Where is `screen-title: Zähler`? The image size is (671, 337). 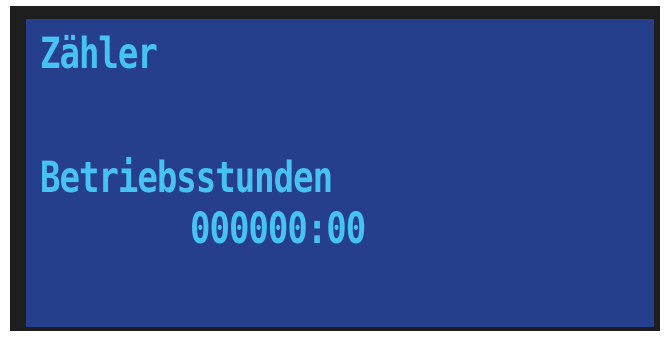
screen-title: Zähler is located at coordinates (99, 54).